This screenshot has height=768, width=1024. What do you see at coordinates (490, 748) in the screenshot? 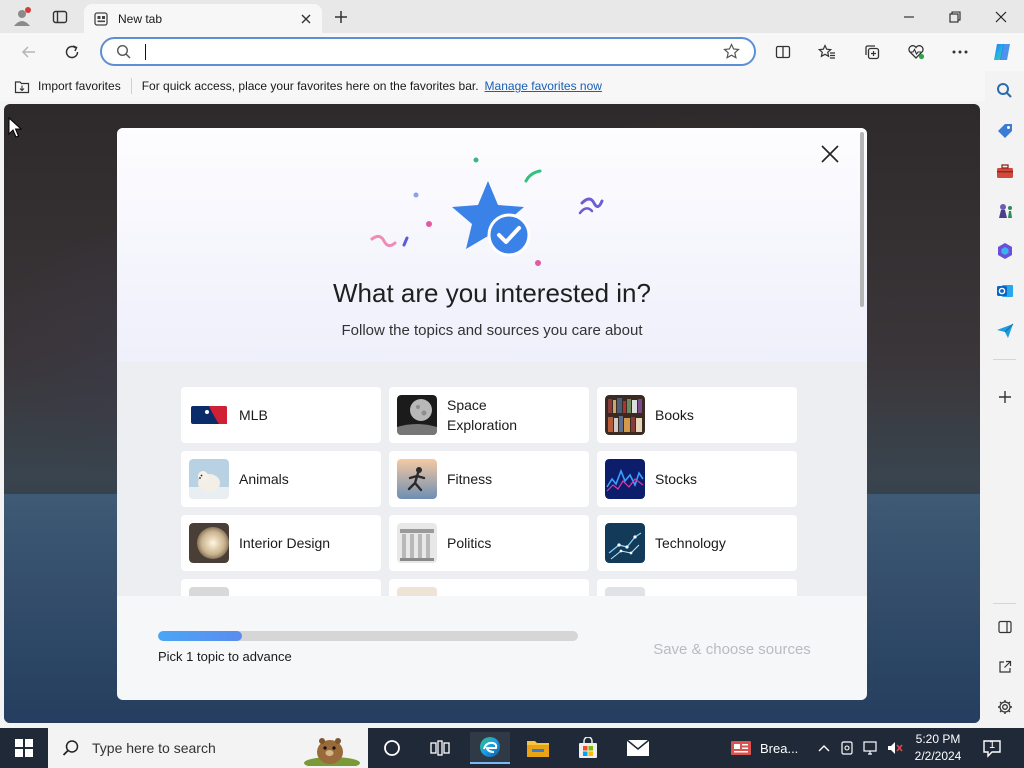
I see `taskbar-edge-button` at bounding box center [490, 748].